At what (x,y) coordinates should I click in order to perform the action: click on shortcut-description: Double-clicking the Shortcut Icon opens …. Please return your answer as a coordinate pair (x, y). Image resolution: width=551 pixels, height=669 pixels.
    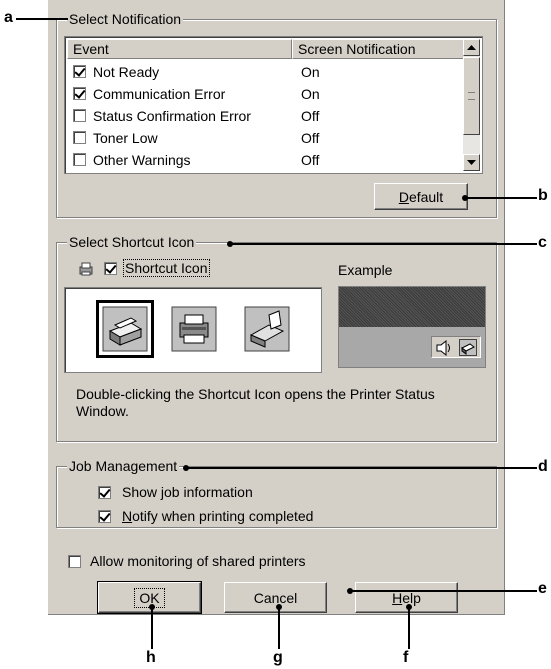
    Looking at the image, I should click on (255, 402).